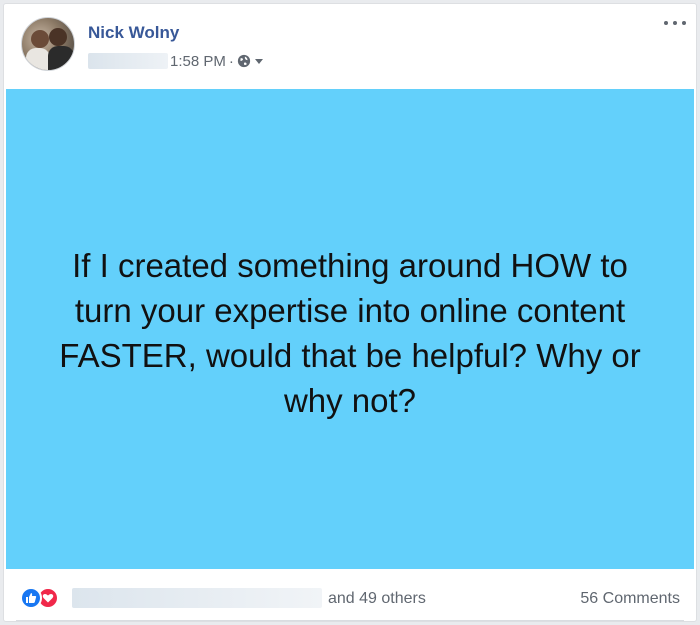 This screenshot has height=625, width=700. Describe the element at coordinates (244, 61) in the screenshot. I see `globe-icon` at that location.